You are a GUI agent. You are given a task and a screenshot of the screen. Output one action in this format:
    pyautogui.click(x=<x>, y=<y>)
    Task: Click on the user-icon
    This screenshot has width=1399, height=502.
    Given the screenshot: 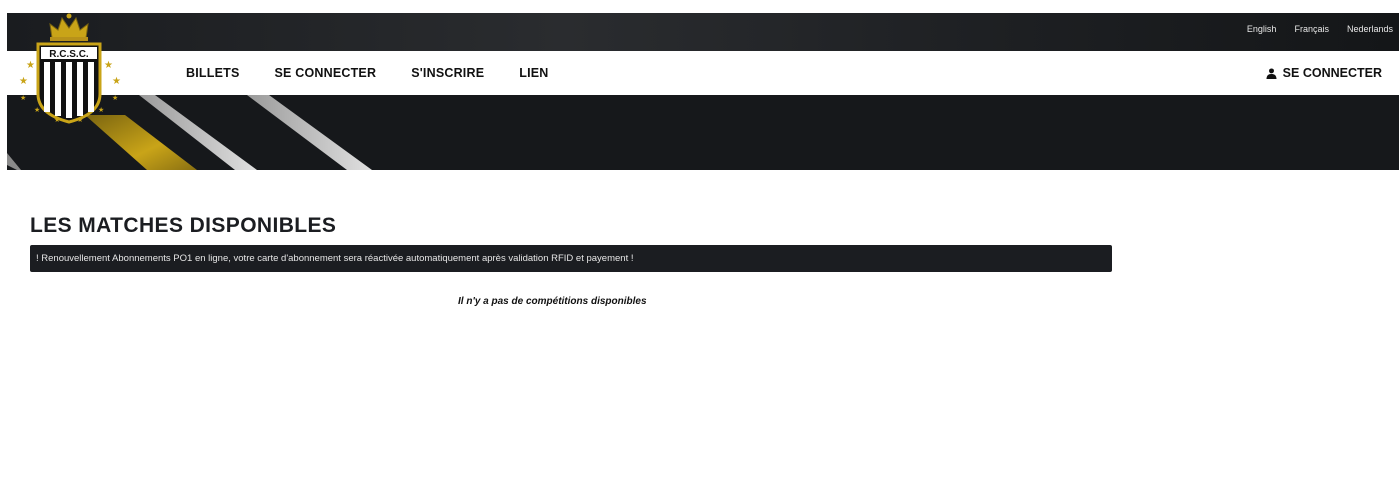 What is the action you would take?
    pyautogui.click(x=1271, y=73)
    